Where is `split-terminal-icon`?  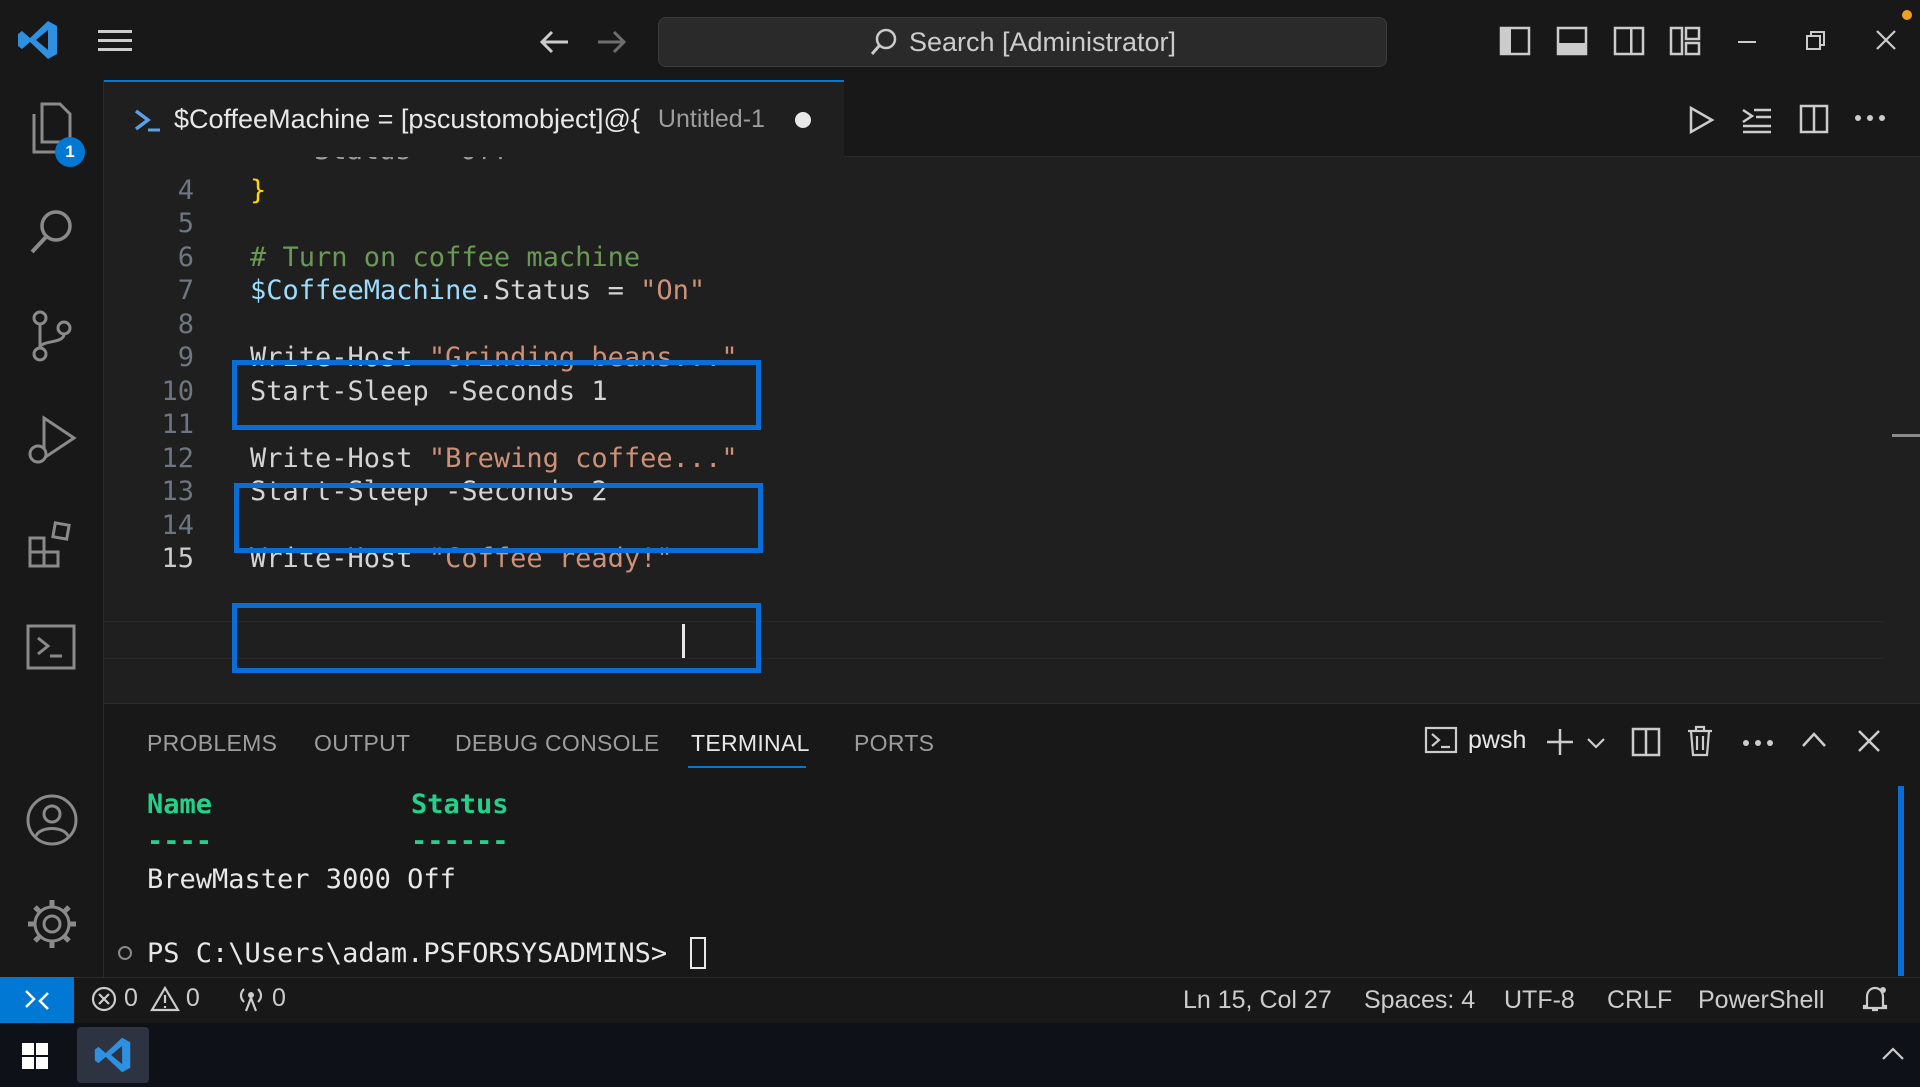 split-terminal-icon is located at coordinates (1646, 742).